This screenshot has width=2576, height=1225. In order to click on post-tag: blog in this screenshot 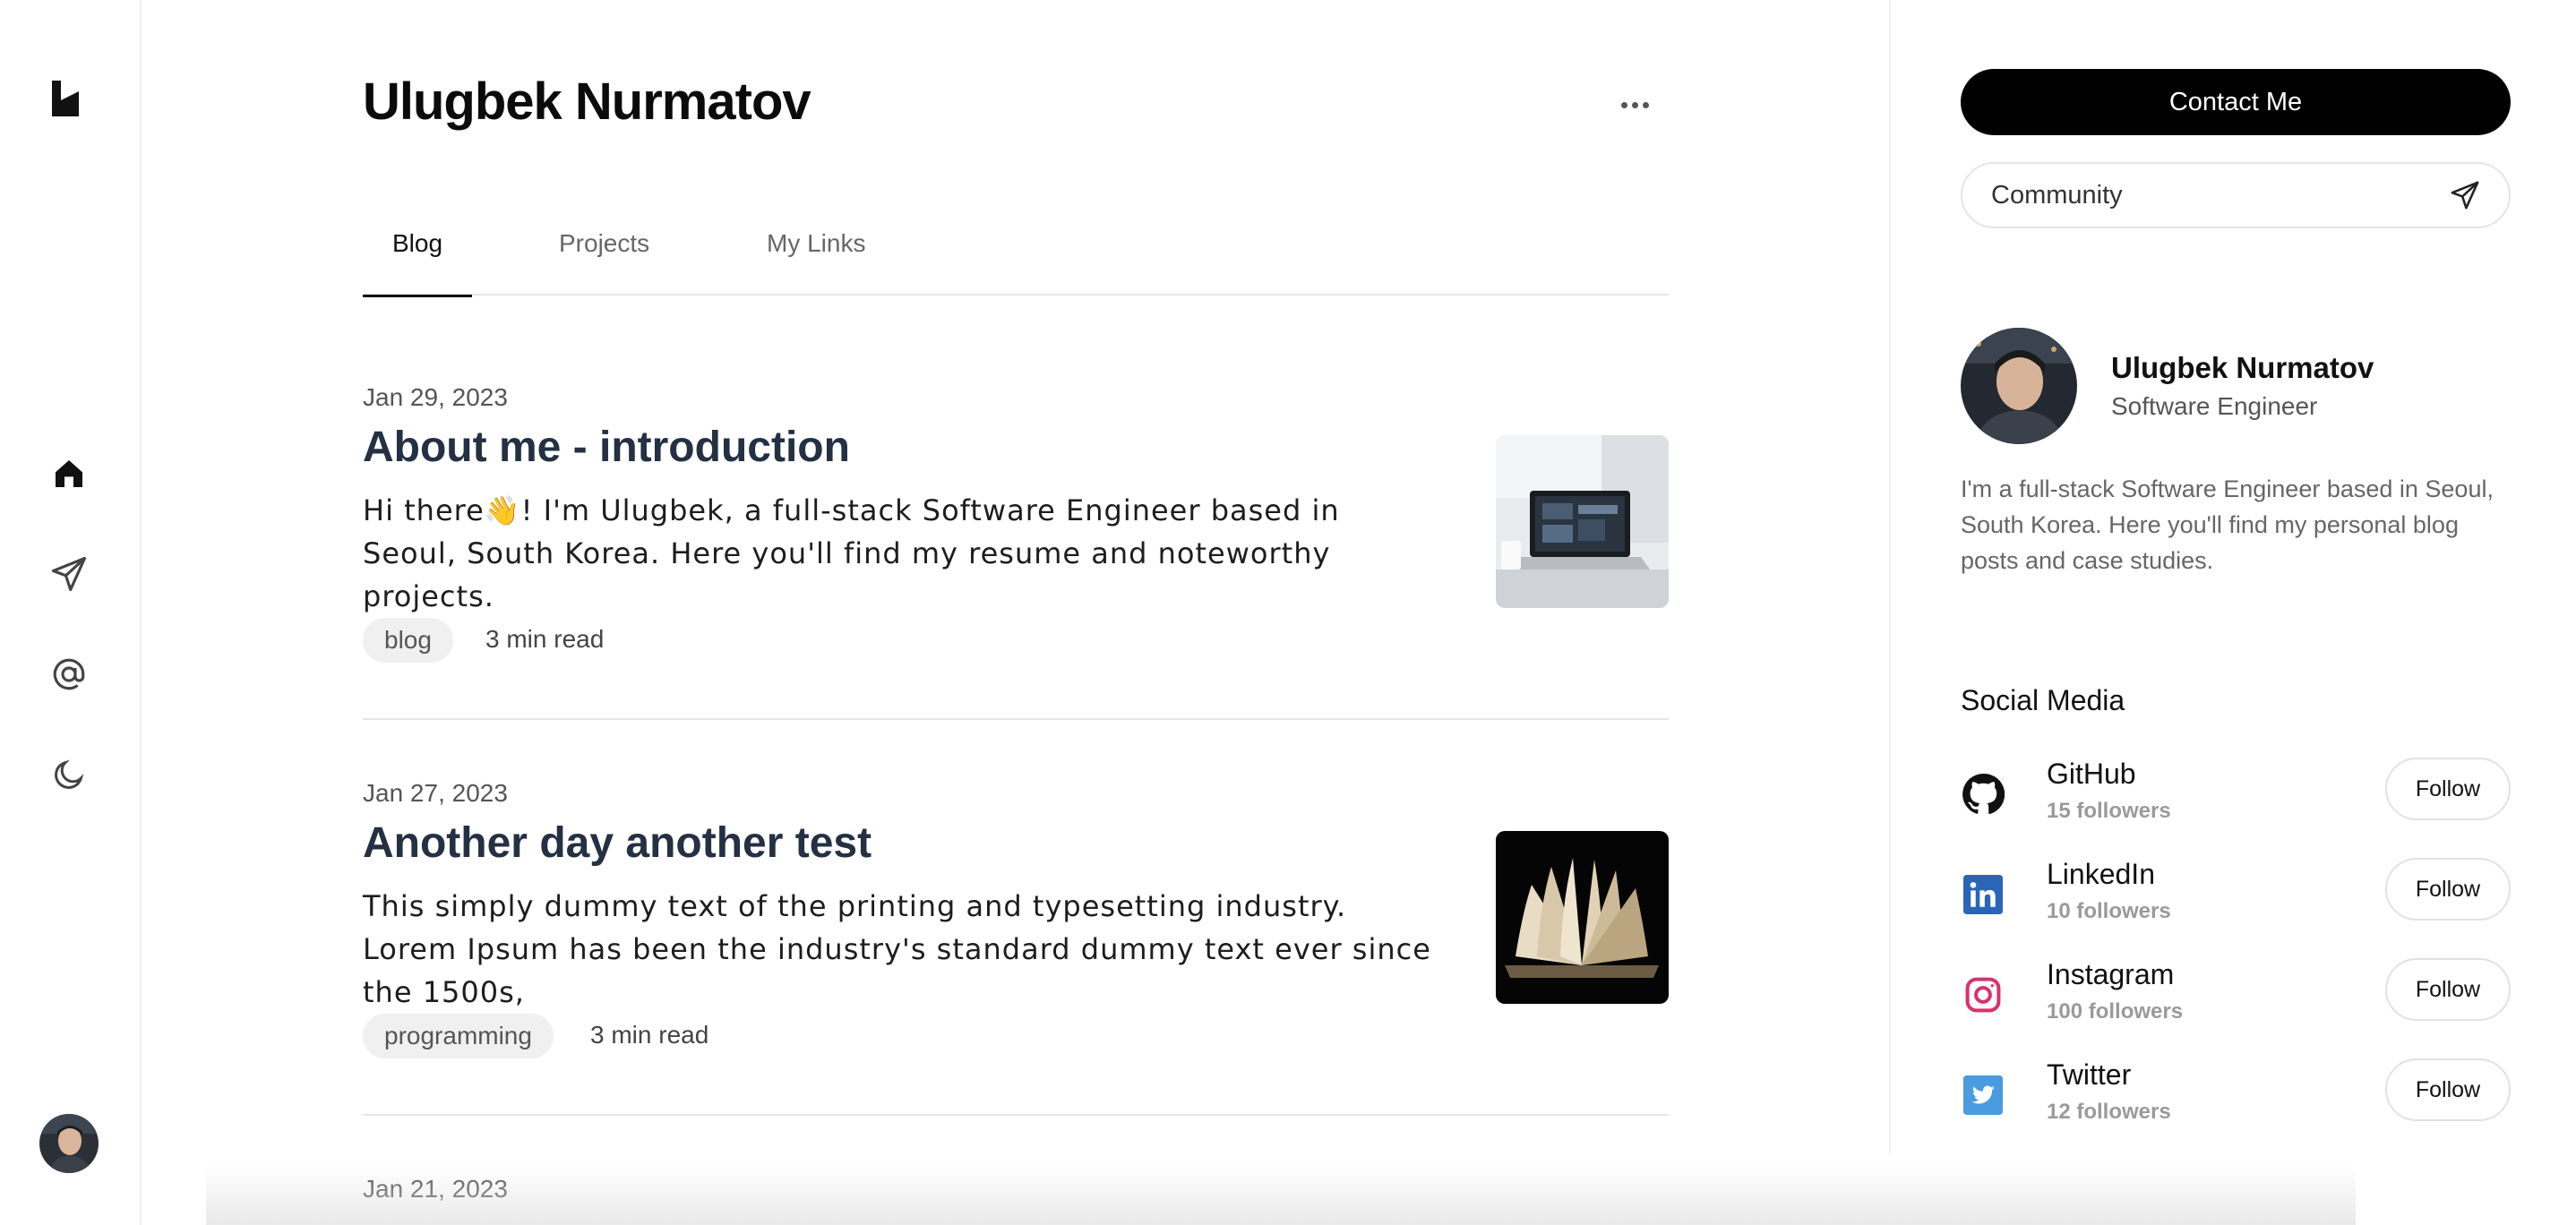, I will do `click(408, 641)`.